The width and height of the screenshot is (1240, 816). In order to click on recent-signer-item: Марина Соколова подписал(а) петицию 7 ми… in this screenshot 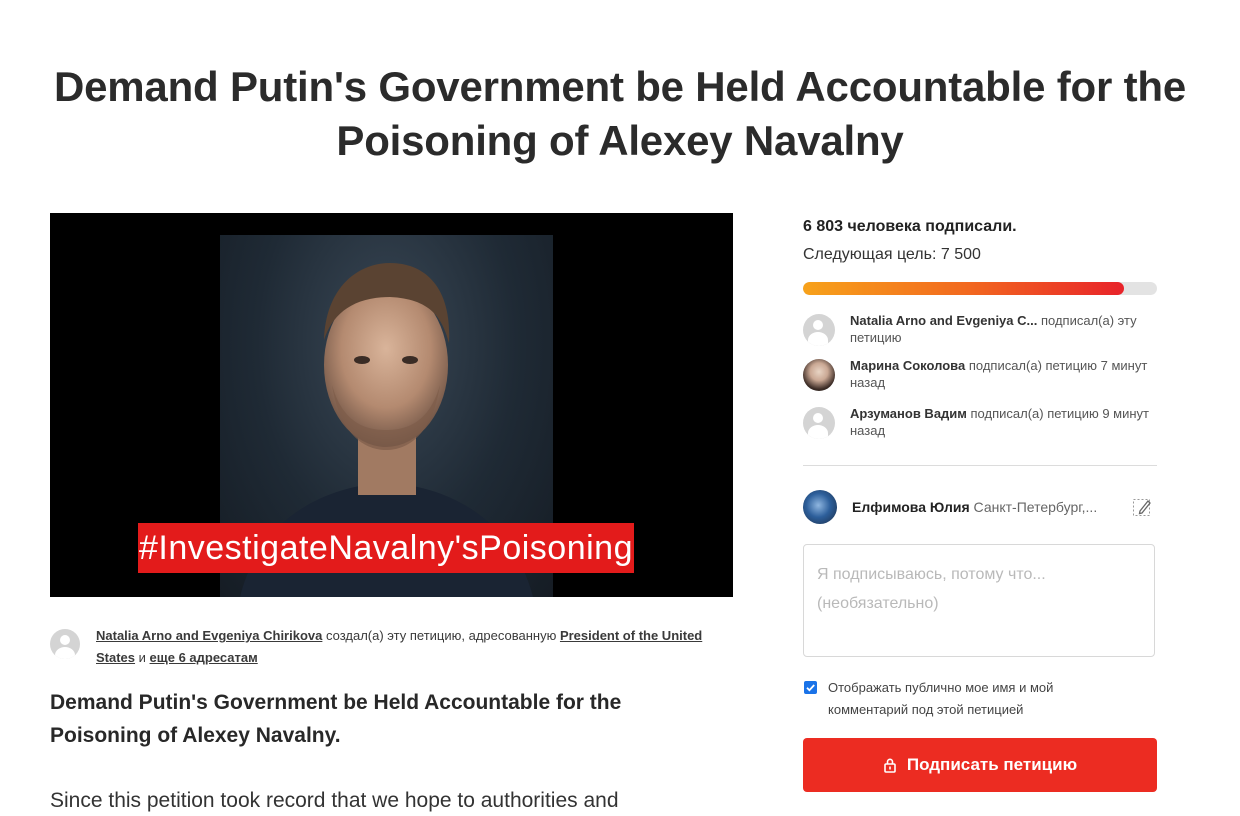, I will do `click(980, 377)`.